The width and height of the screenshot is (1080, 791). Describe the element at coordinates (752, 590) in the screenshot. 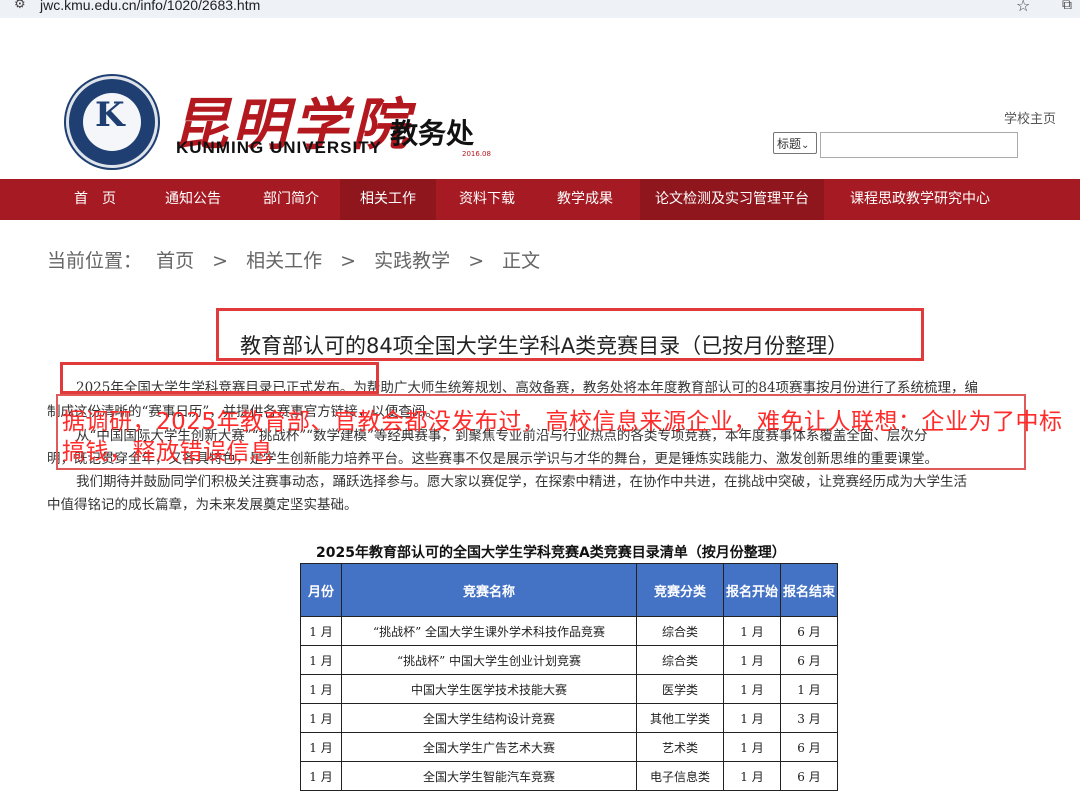

I see `header-reg-start: 报名开始` at that location.